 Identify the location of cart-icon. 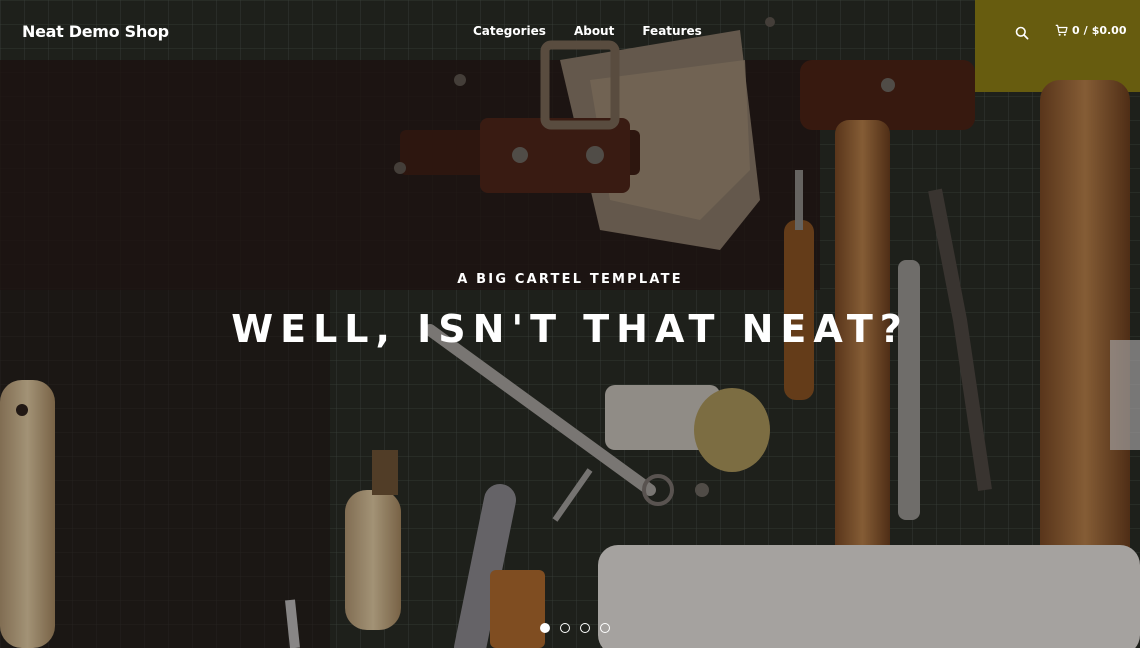
(1061, 30).